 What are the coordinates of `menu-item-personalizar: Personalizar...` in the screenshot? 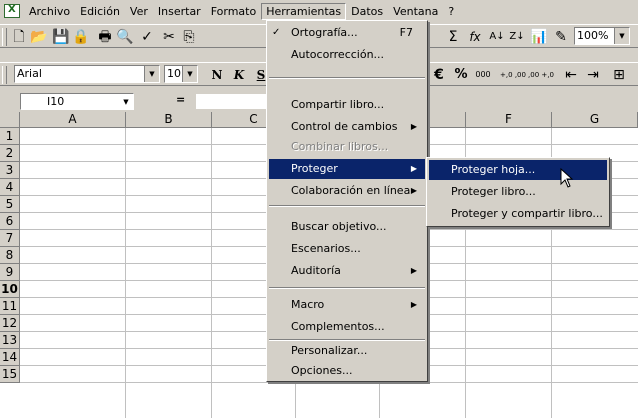 It's located at (347, 351).